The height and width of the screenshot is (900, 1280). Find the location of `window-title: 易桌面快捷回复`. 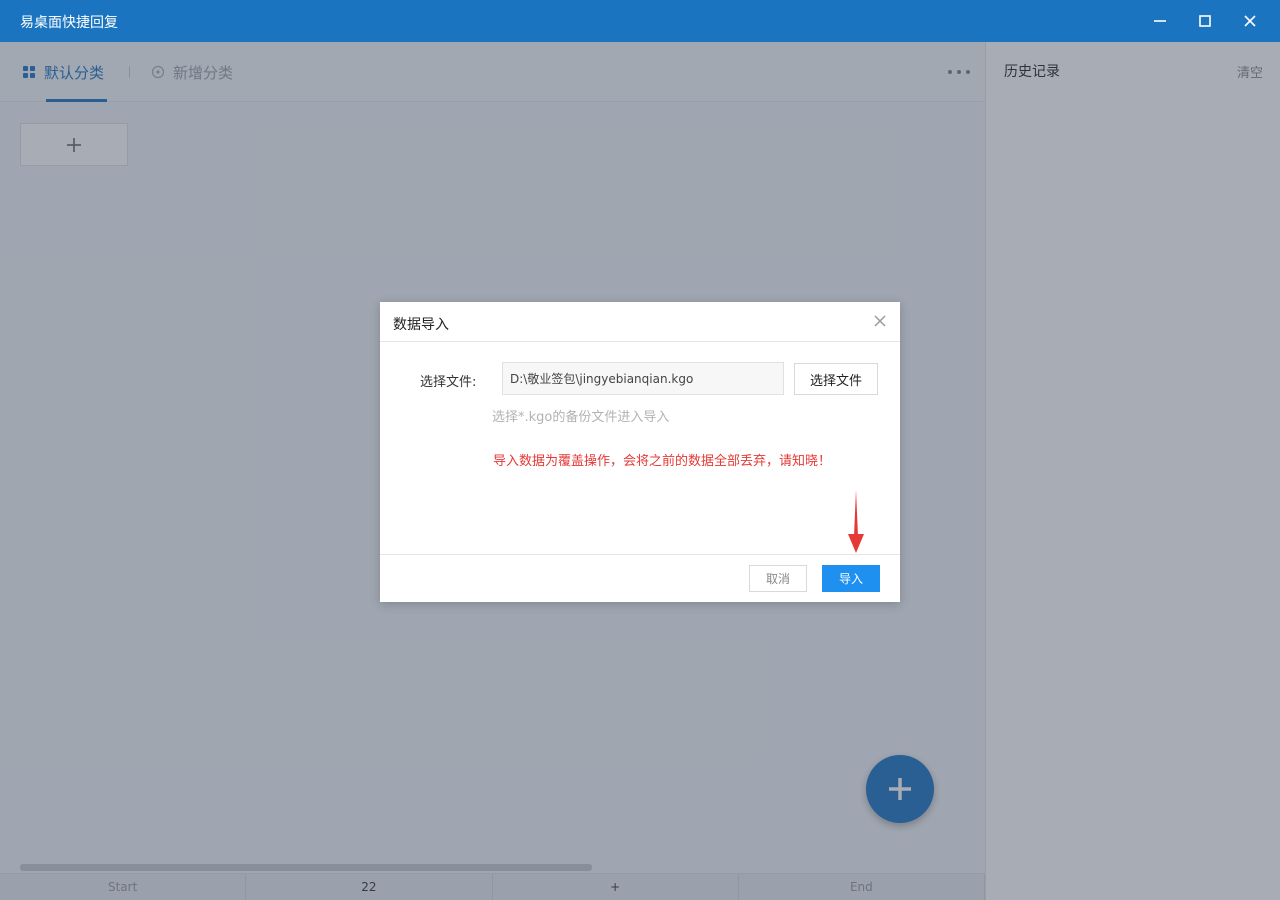

window-title: 易桌面快捷回复 is located at coordinates (69, 23).